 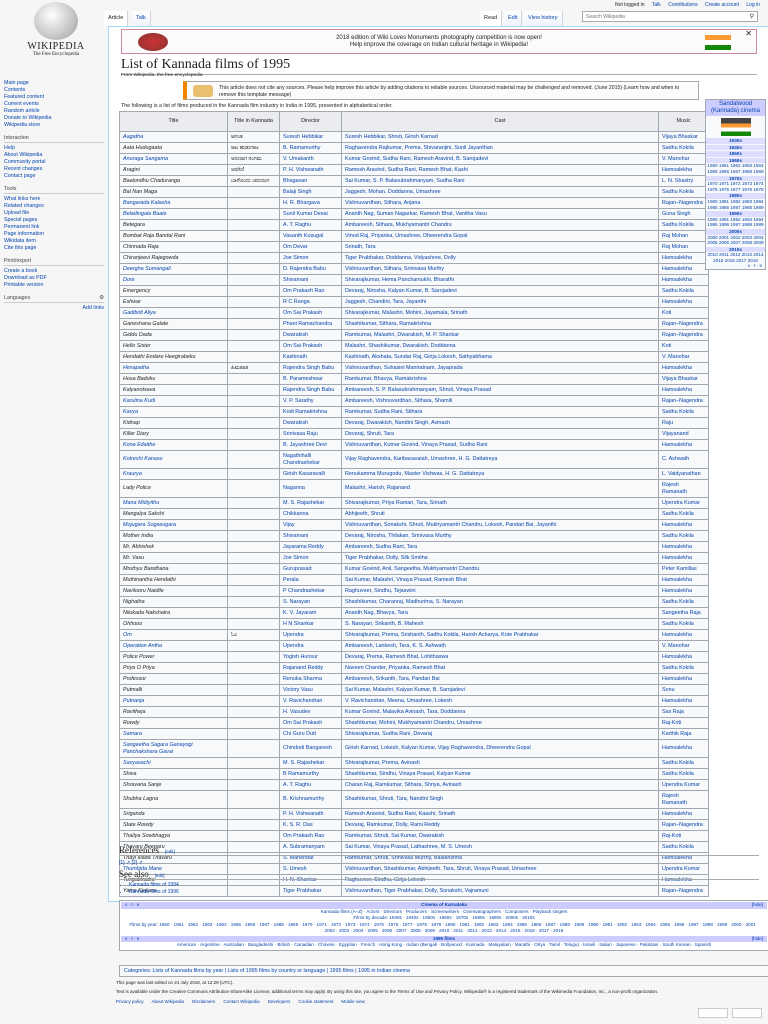 What do you see at coordinates (54, 104) in the screenshot?
I see `sidebar-item: Current events` at bounding box center [54, 104].